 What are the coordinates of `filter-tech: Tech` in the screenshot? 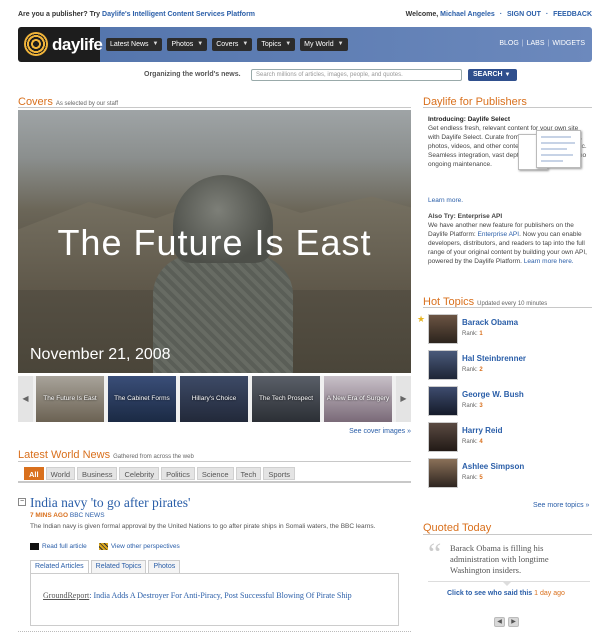 It's located at (248, 473).